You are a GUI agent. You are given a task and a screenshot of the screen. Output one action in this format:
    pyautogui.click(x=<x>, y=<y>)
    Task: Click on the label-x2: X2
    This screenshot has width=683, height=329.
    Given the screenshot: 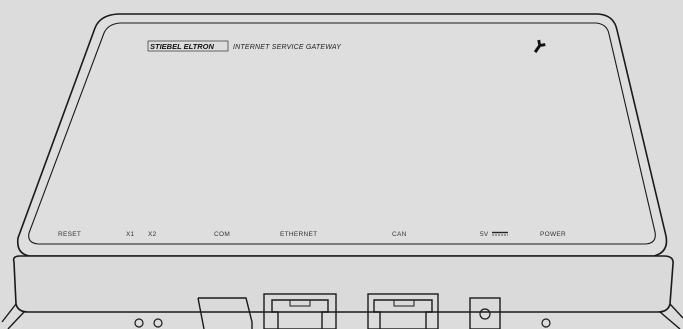 What is the action you would take?
    pyautogui.click(x=152, y=234)
    